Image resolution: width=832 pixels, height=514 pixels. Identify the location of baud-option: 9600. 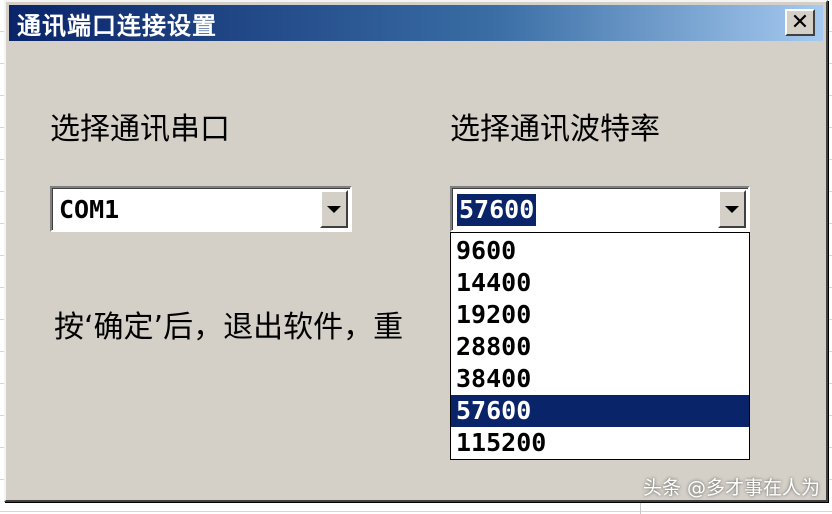
(600, 251).